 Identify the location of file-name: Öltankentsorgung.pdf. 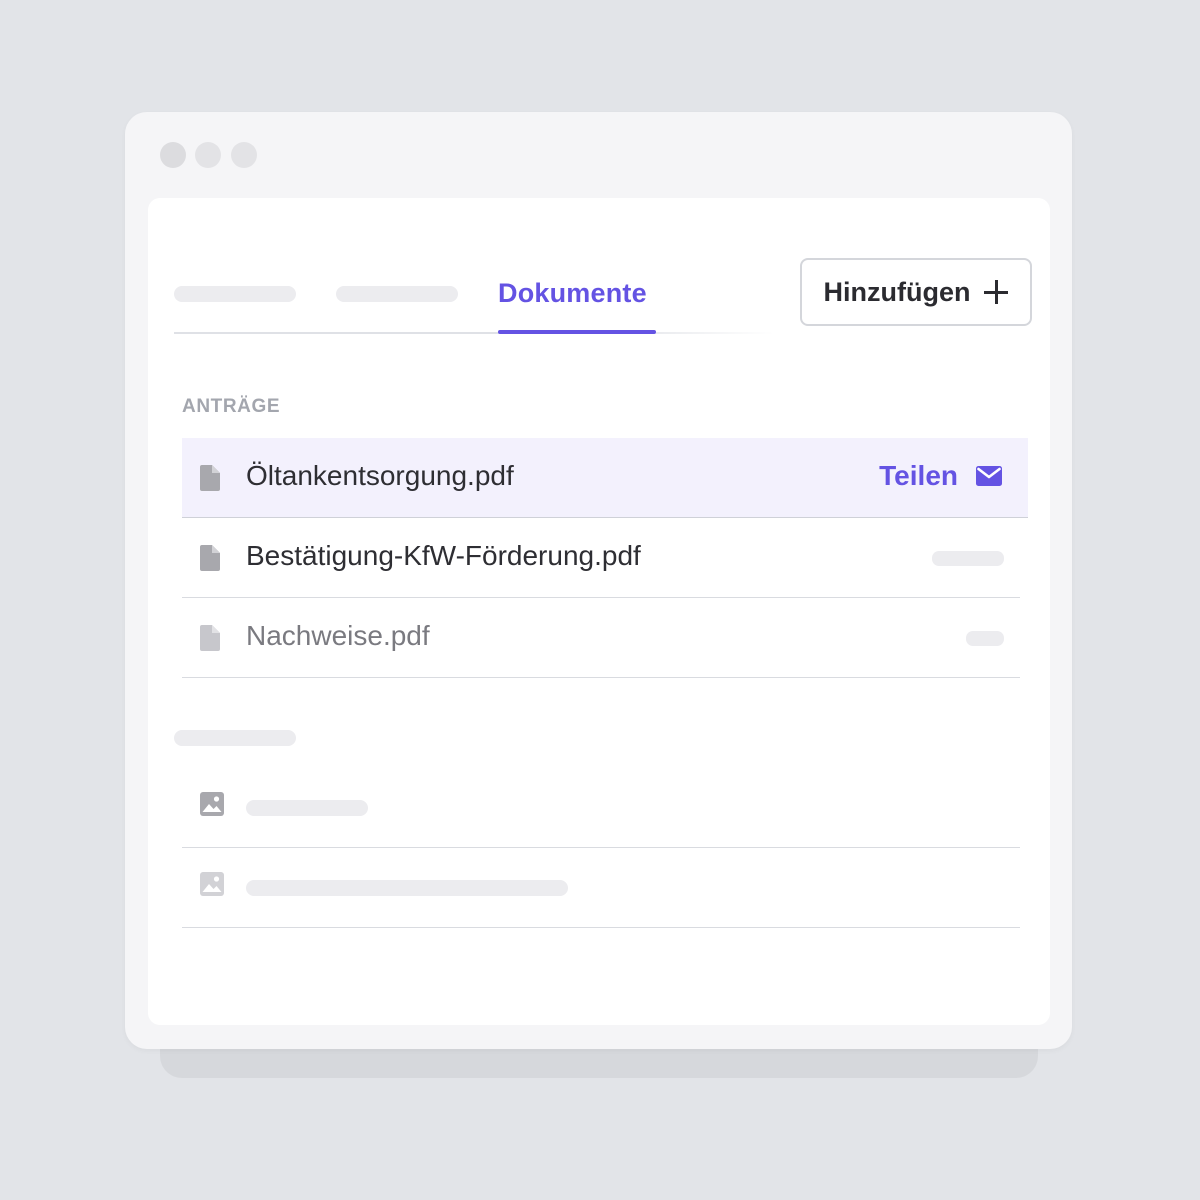
(380, 475).